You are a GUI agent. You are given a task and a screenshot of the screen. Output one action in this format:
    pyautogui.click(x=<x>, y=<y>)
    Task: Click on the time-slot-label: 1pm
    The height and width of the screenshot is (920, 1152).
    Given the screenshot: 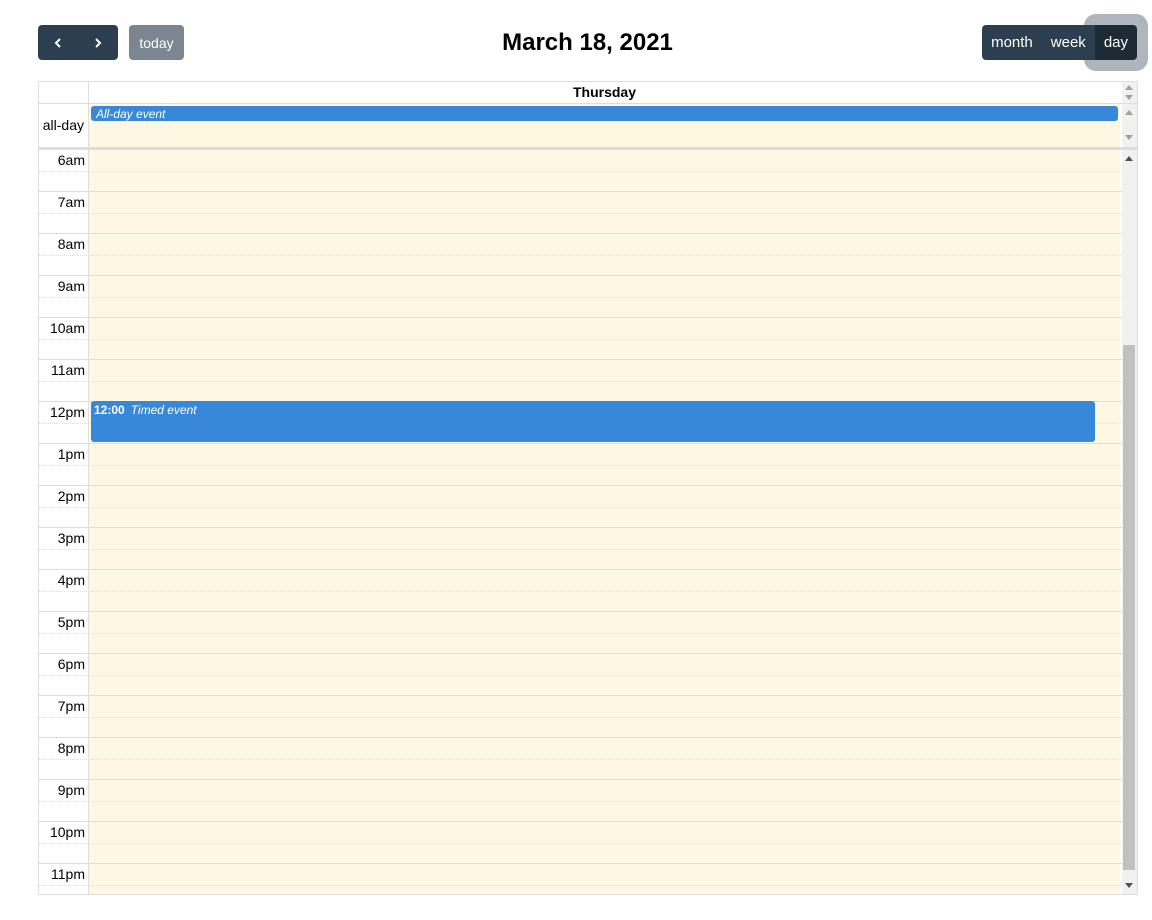 What is the action you would take?
    pyautogui.click(x=71, y=454)
    